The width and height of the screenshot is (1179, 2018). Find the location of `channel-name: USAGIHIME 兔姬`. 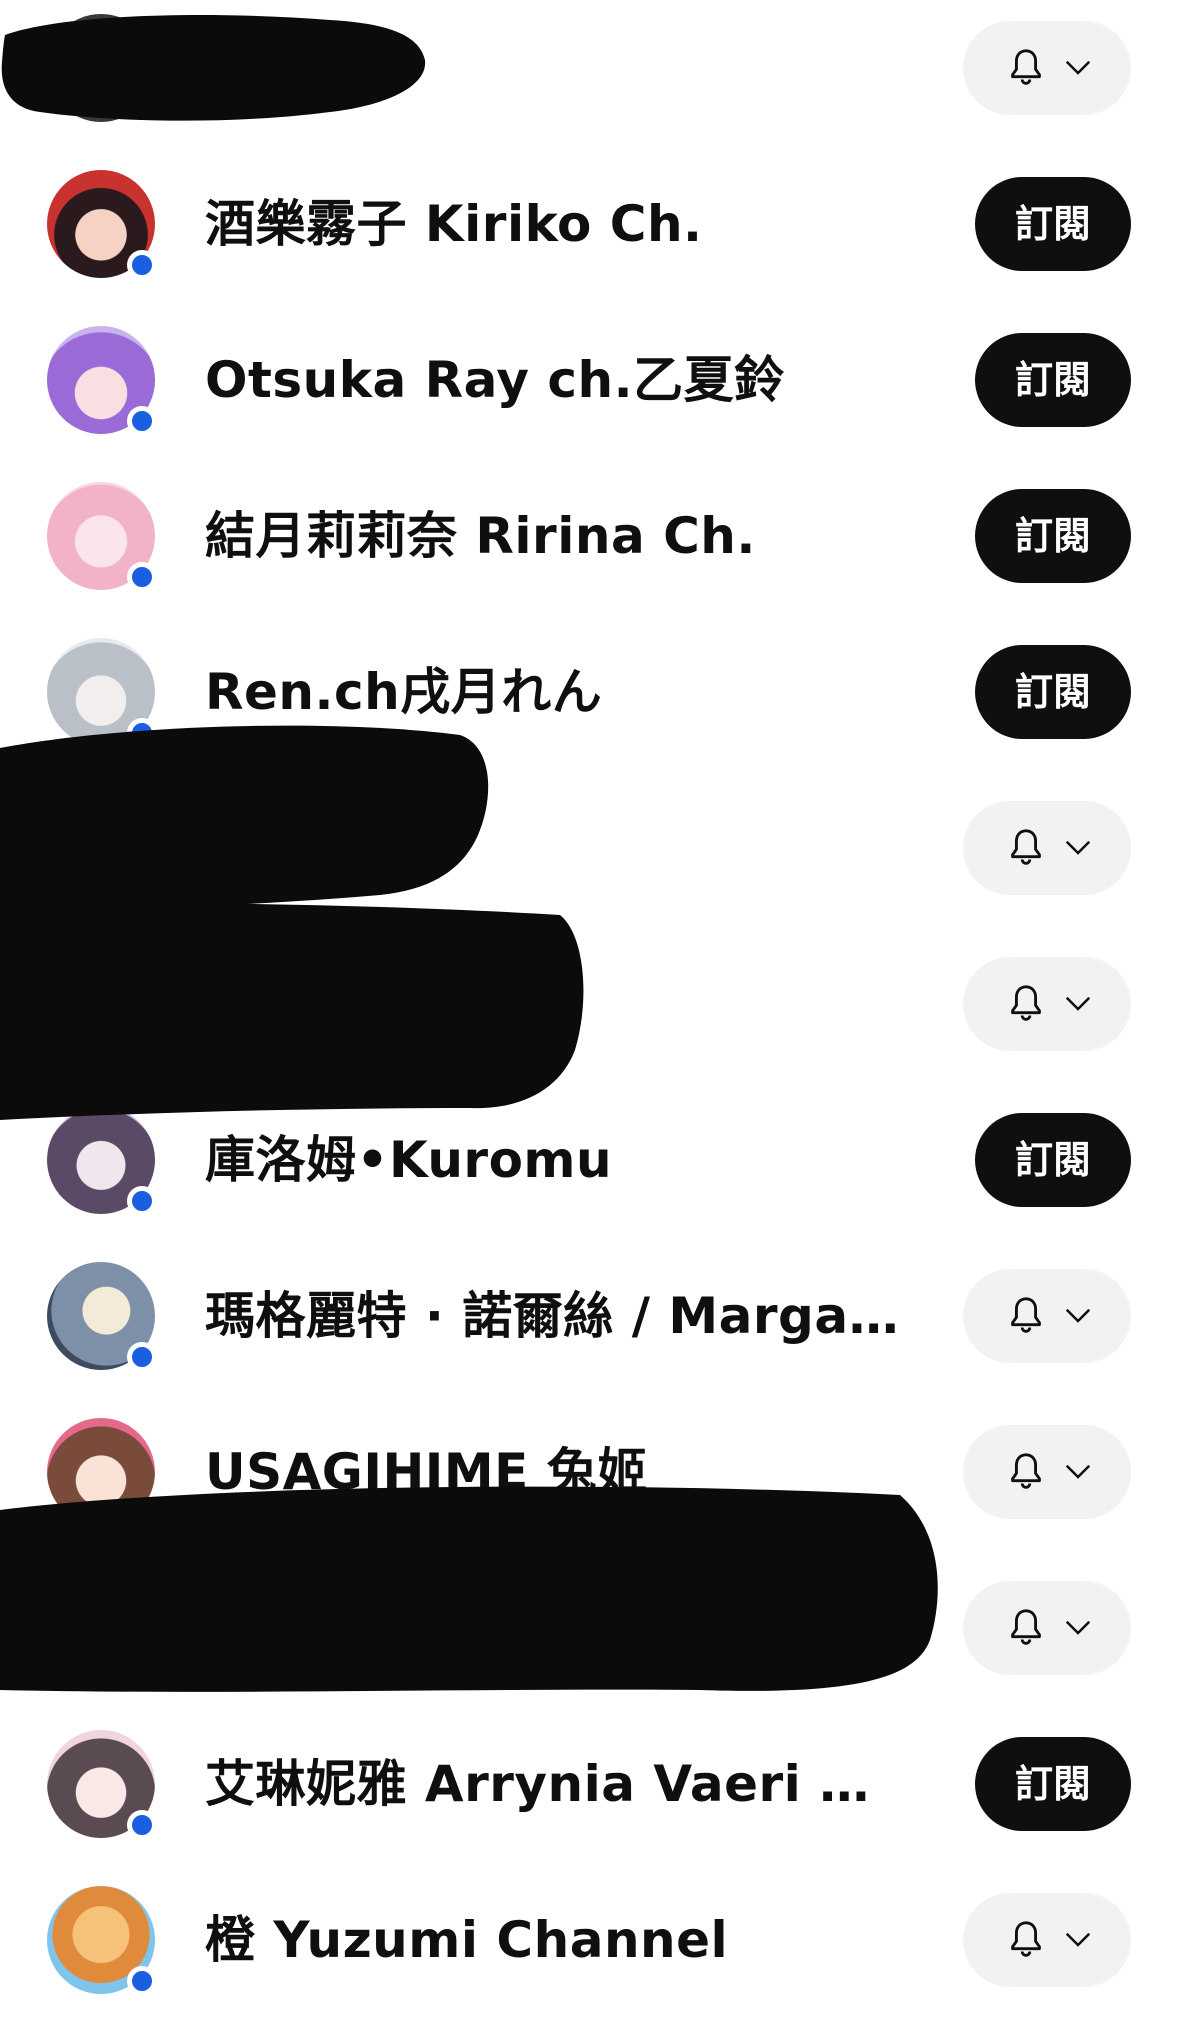

channel-name: USAGIHIME 兔姬 is located at coordinates (426, 1472).